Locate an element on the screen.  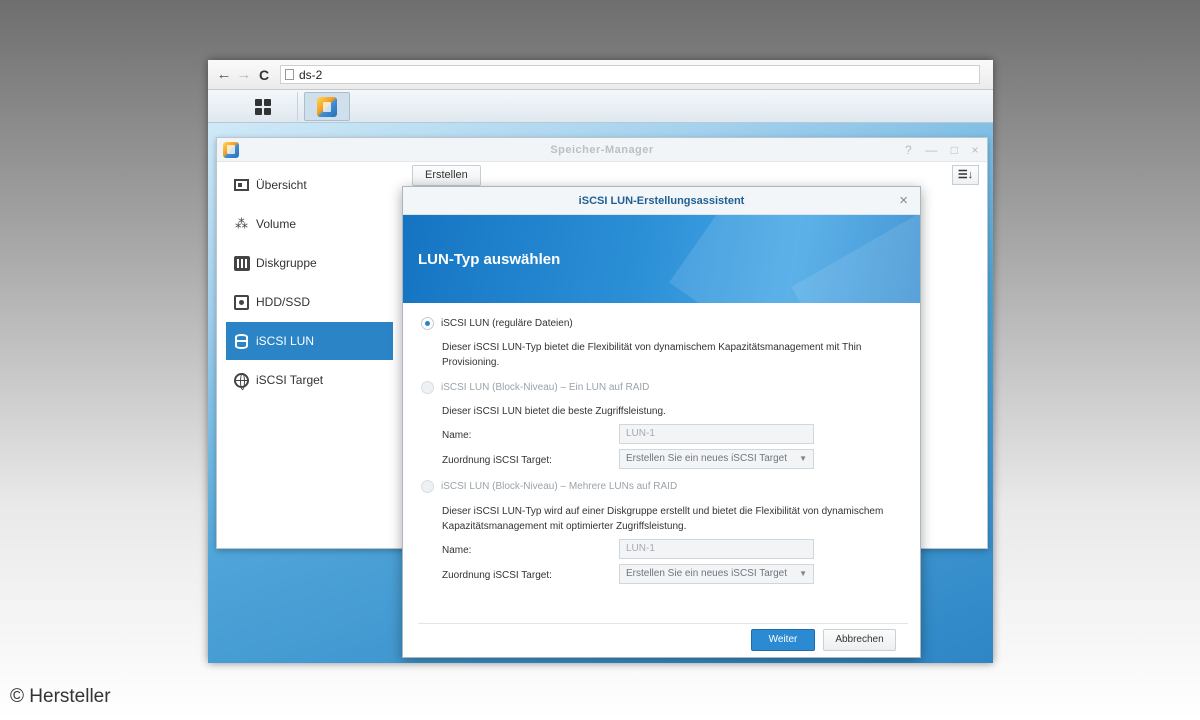
address-bar: ds-2 is located at coordinates (630, 74).